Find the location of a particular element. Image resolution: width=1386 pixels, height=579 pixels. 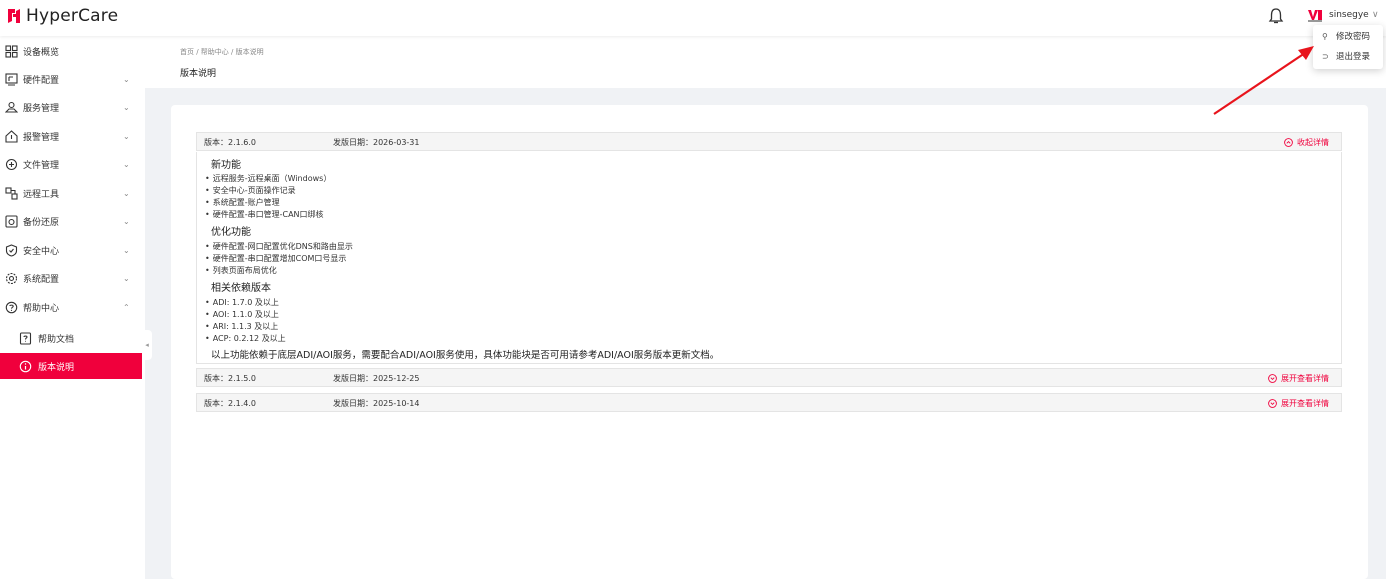

grid-icon is located at coordinates (11, 51).